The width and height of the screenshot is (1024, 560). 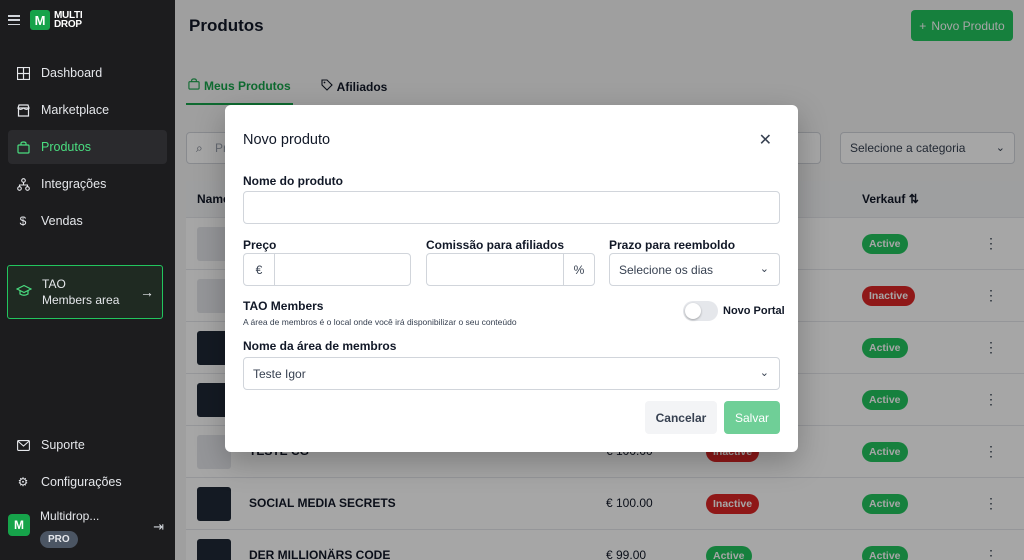 I want to click on graduation-cap-icon, so click(x=24, y=292).